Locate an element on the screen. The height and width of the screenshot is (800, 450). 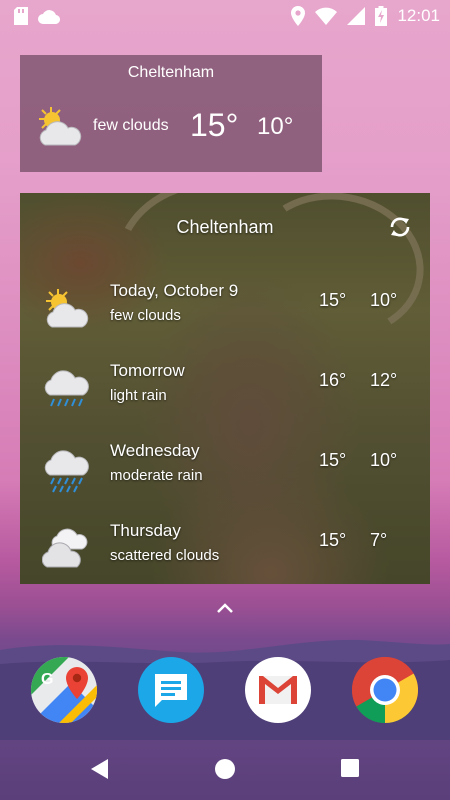
navigation-bar is located at coordinates (225, 770).